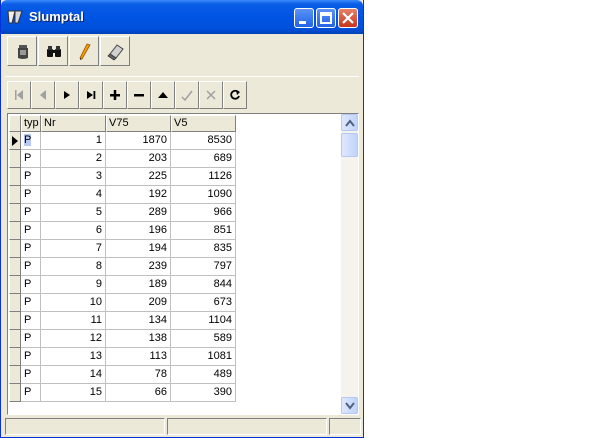 This screenshot has height=438, width=604. I want to click on cell-nr: 13, so click(73, 357).